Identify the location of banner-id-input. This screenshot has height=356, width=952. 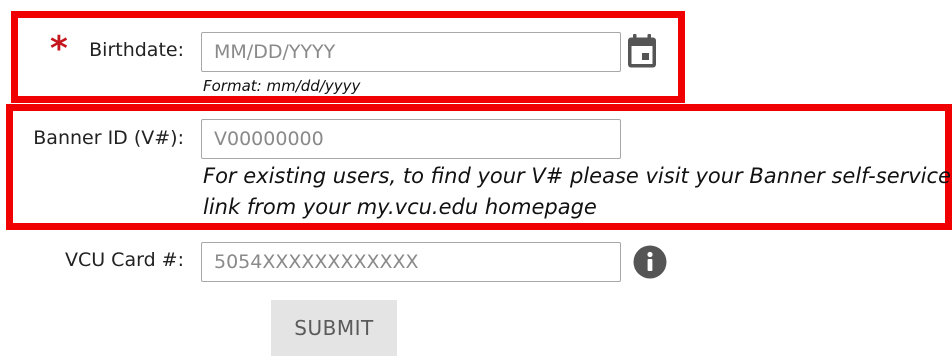
(411, 139).